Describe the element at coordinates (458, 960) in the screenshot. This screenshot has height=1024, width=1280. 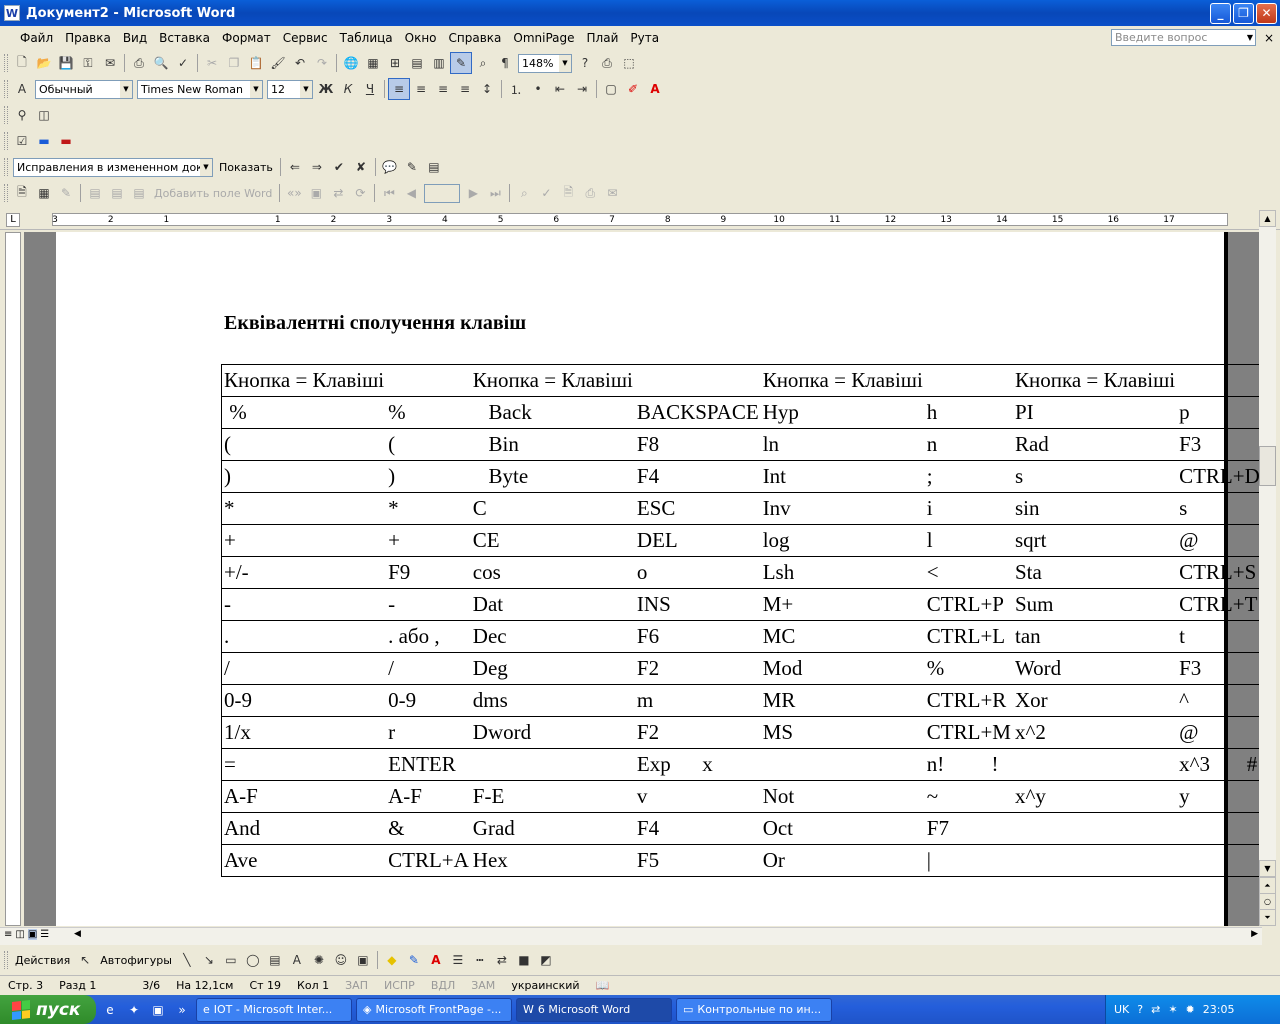
I see `line-style-icon: ☰` at that location.